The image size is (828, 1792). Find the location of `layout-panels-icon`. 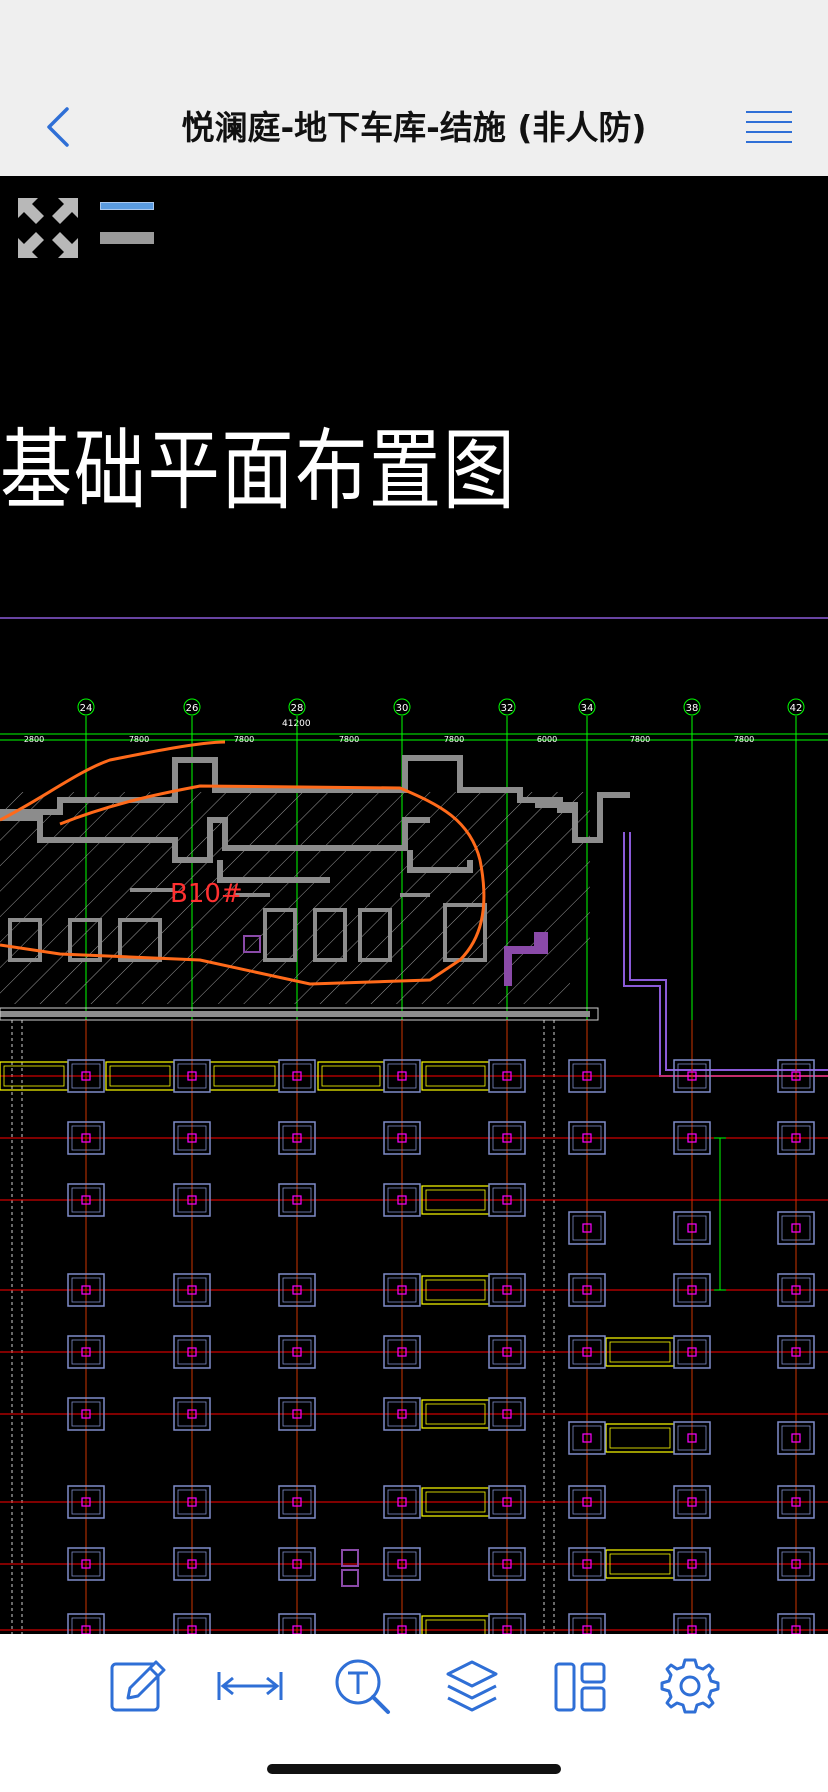

layout-panels-icon is located at coordinates (580, 1687).